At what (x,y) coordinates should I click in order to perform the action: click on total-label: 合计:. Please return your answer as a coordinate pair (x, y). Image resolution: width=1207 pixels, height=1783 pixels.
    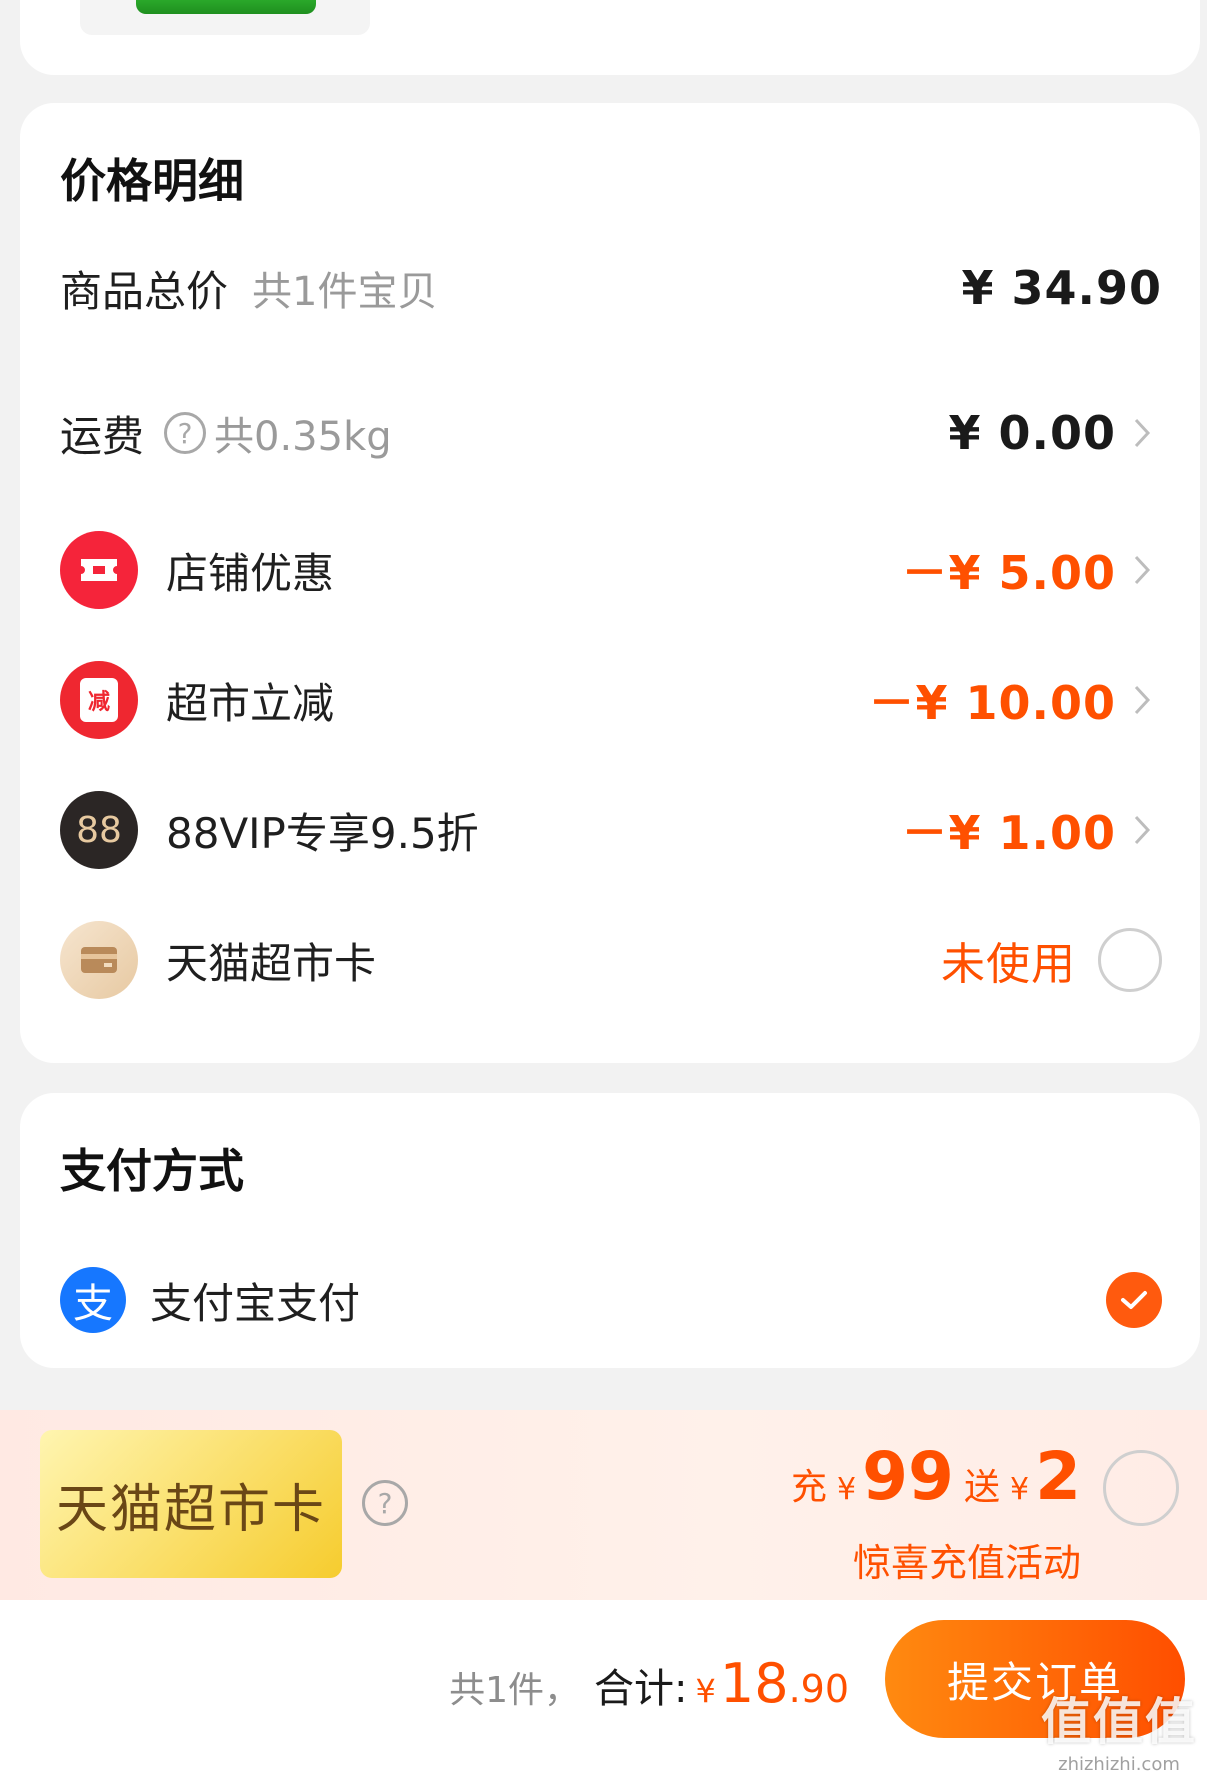
    Looking at the image, I should click on (641, 1689).